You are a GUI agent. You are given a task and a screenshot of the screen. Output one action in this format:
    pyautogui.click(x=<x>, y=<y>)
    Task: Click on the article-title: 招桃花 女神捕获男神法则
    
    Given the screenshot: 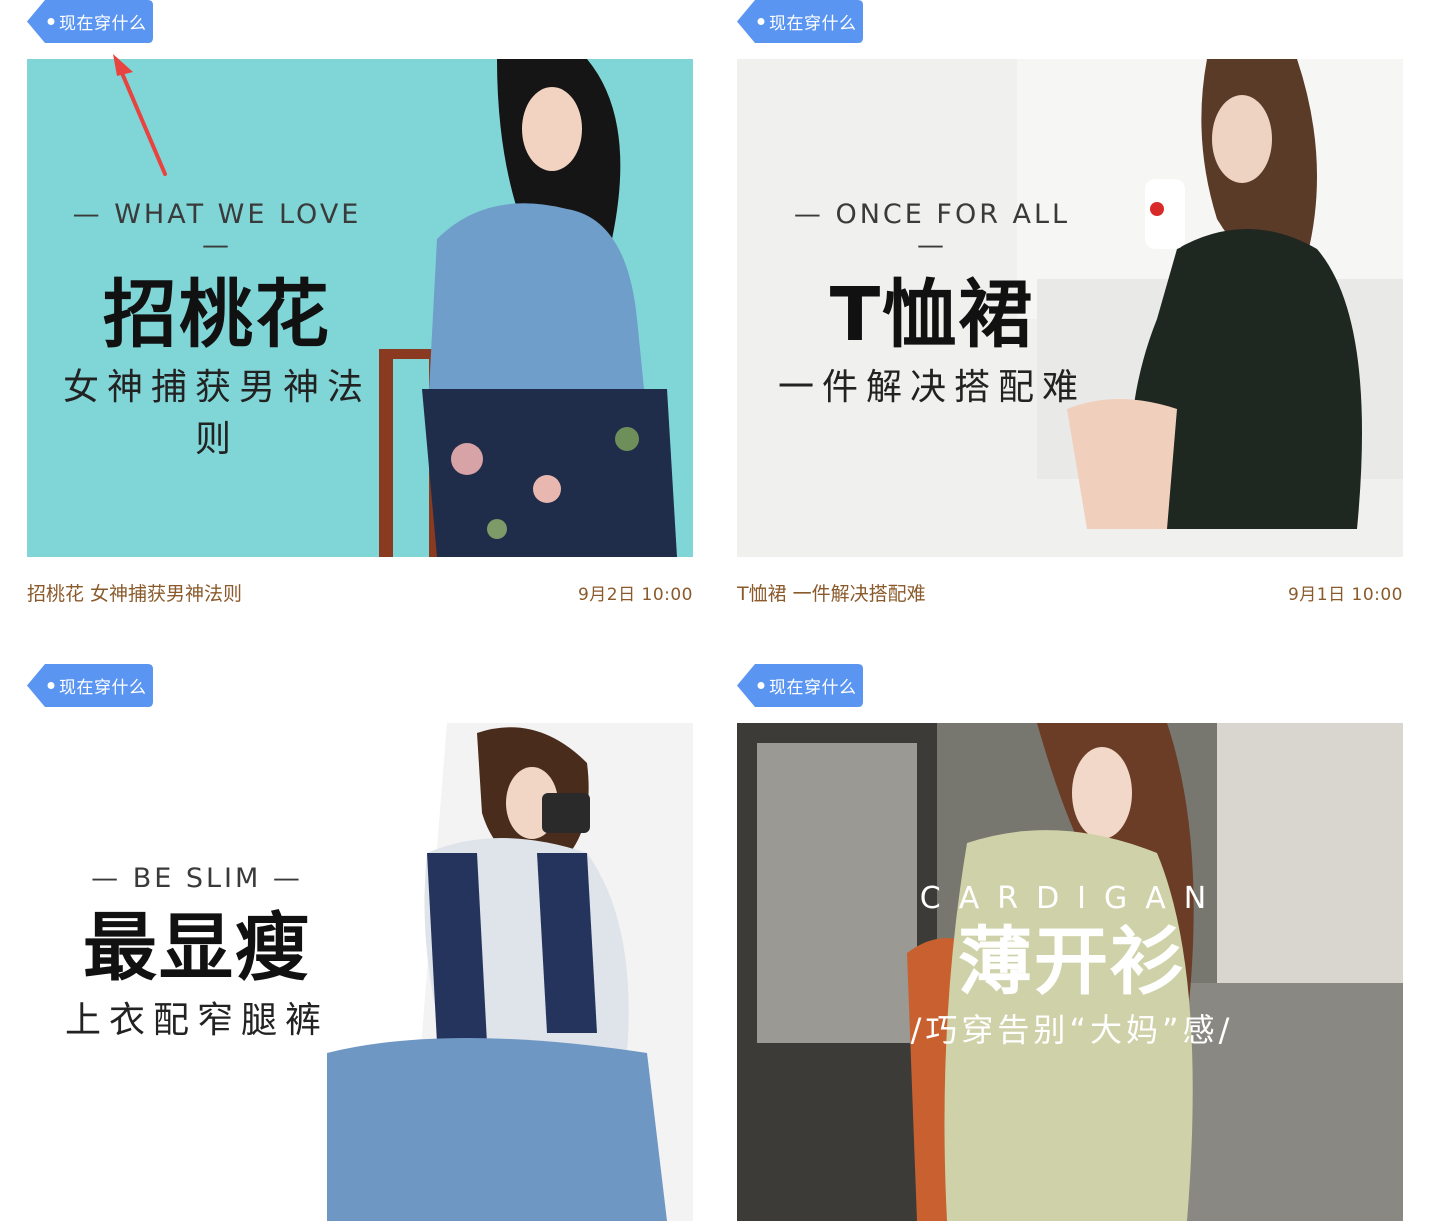 What is the action you would take?
    pyautogui.click(x=134, y=592)
    